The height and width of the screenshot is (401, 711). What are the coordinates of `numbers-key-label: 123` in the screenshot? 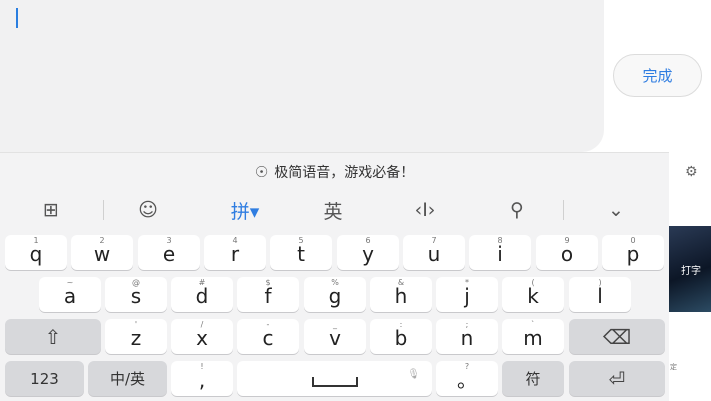 It's located at (44, 378).